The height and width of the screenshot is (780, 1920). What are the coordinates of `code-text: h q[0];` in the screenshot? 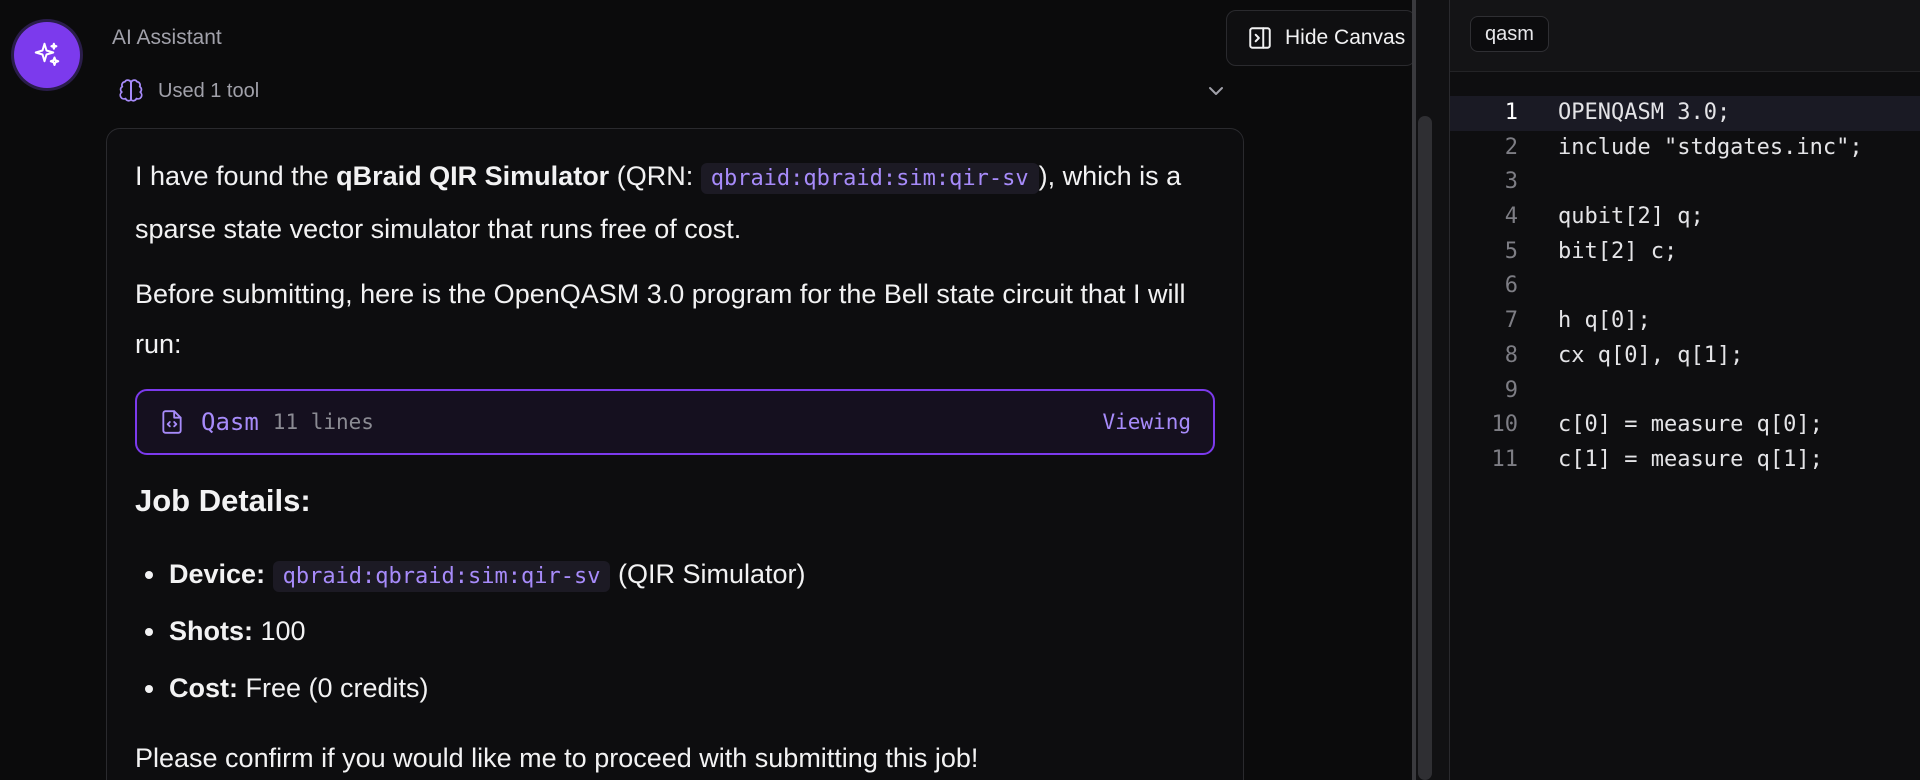 It's located at (1604, 321).